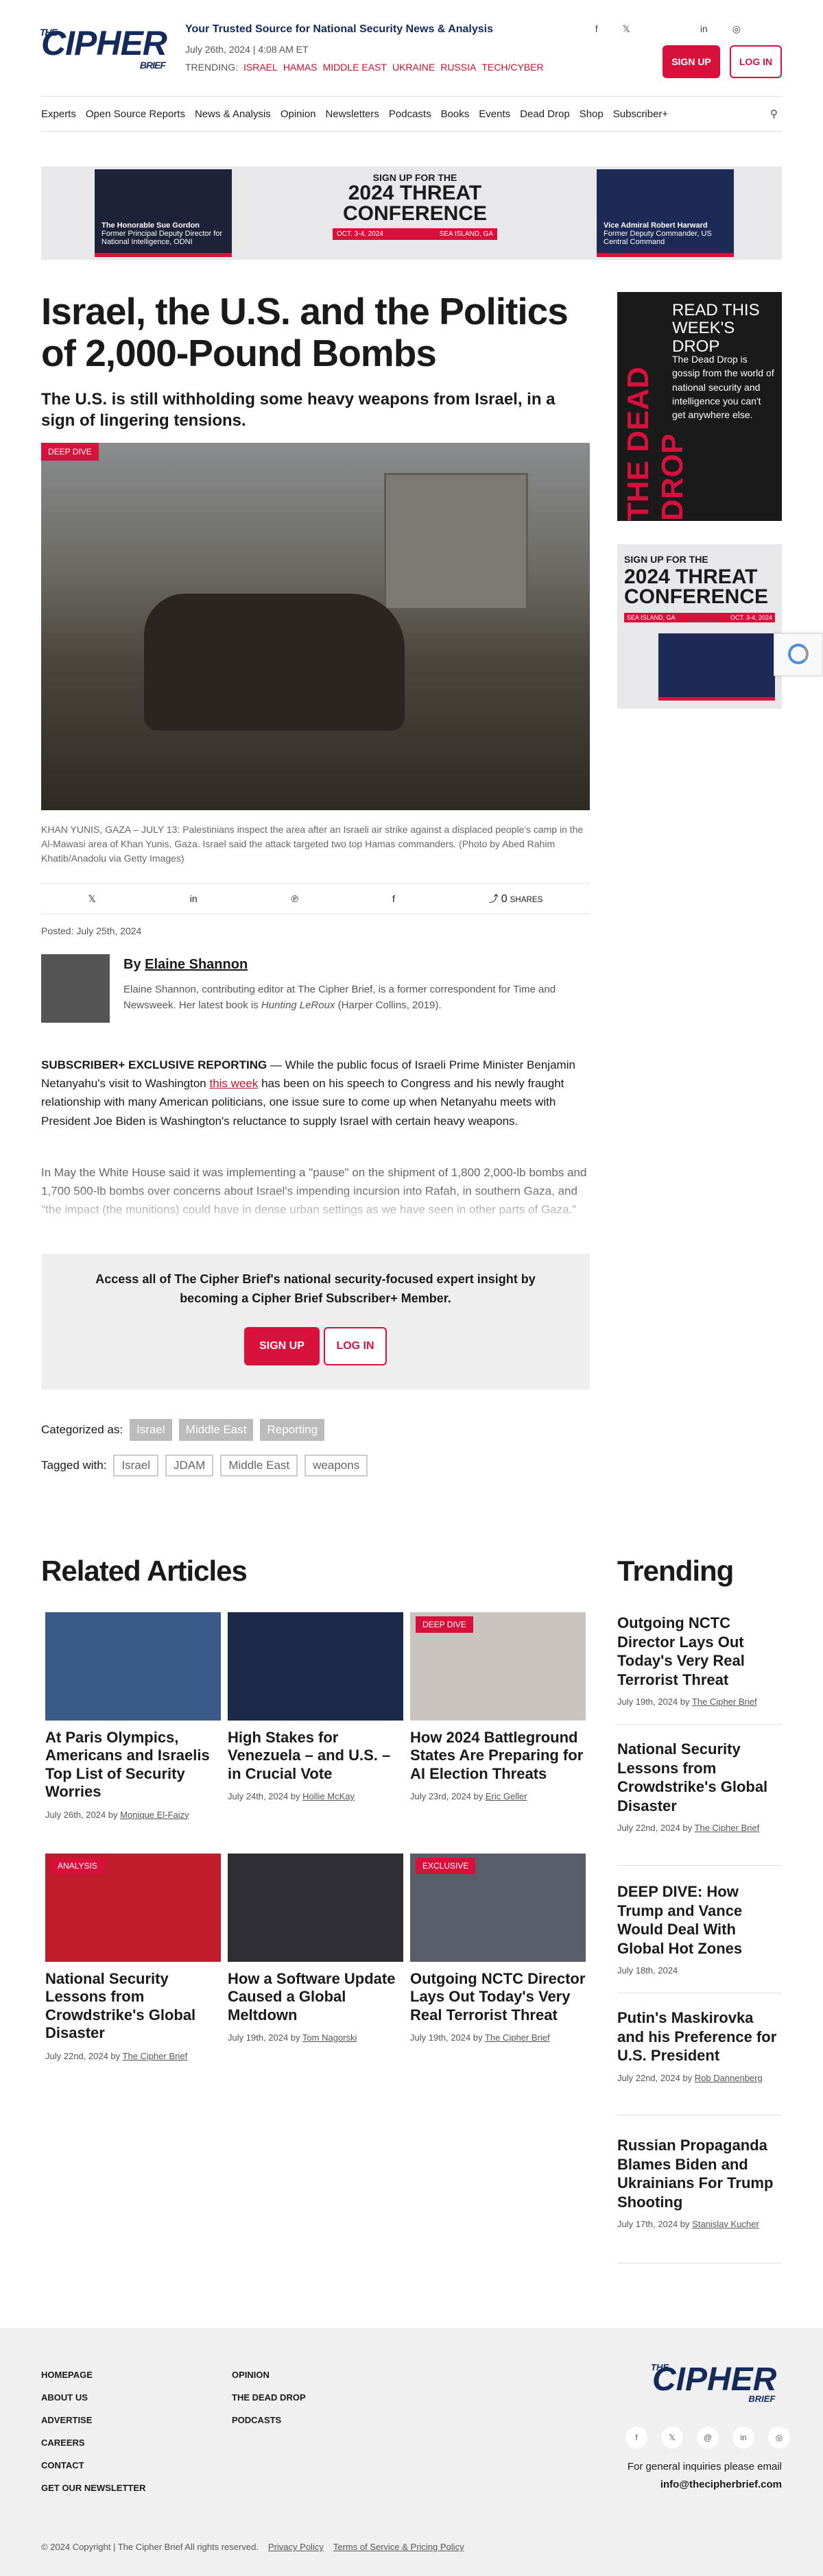  Describe the element at coordinates (352, 114) in the screenshot. I see `nav-item-newsletters: Newsletters` at that location.